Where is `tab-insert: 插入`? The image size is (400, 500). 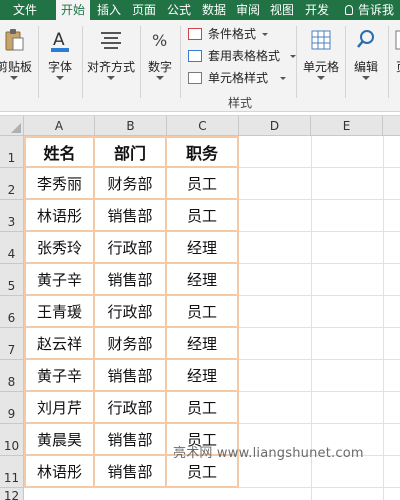 tab-insert: 插入 is located at coordinates (109, 10).